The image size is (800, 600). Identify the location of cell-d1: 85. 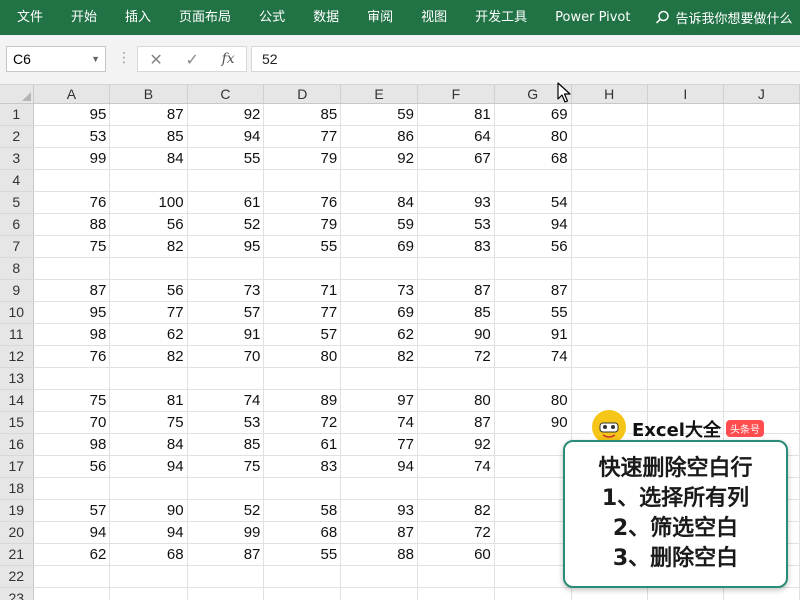
(302, 114).